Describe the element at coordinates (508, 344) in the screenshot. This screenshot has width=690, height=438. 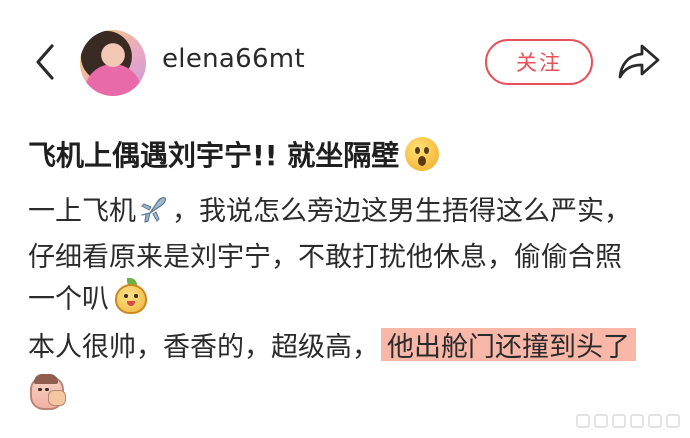
I see `highlighted-text: 他出舱门还撞到头了` at that location.